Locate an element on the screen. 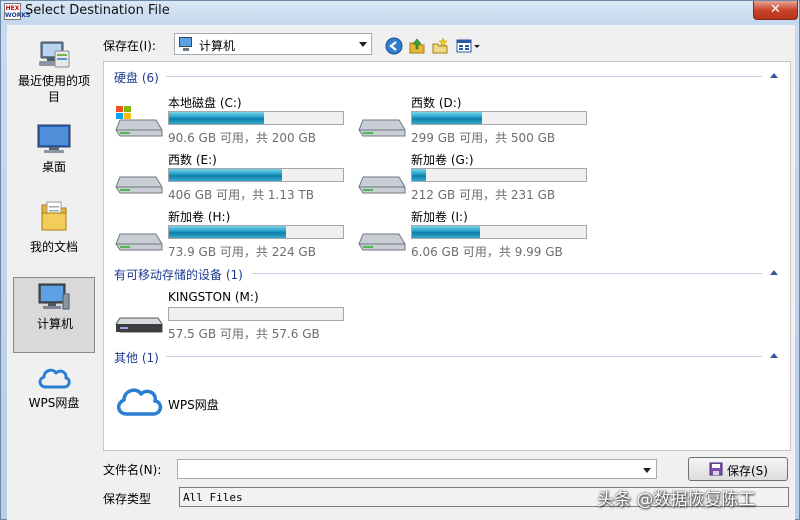  places-bar: 最近使用的项目 桌面 我的文档 计算机 WPS网盘 is located at coordinates (55, 221).